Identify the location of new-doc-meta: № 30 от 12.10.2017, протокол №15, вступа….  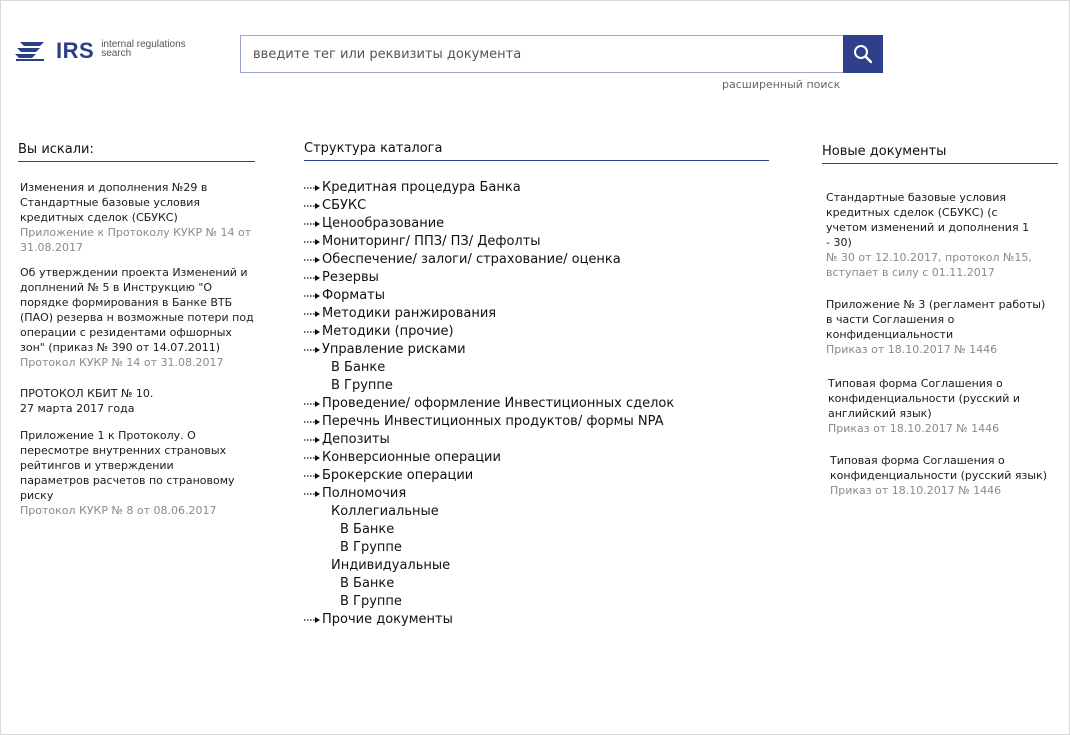
(929, 265).